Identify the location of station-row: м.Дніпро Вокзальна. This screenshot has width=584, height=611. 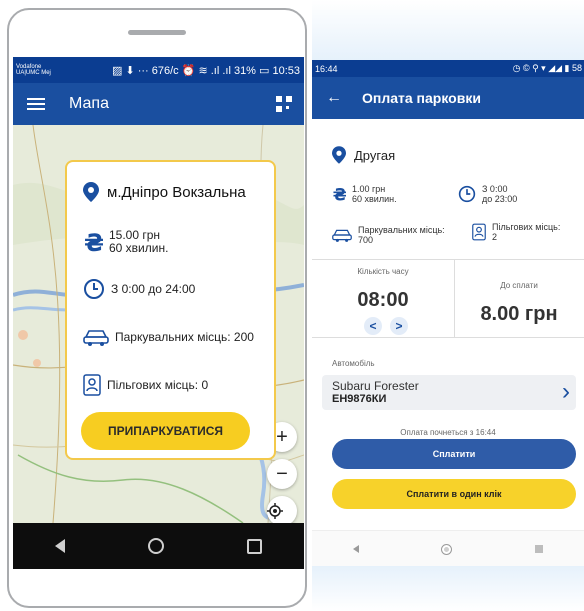
(164, 192).